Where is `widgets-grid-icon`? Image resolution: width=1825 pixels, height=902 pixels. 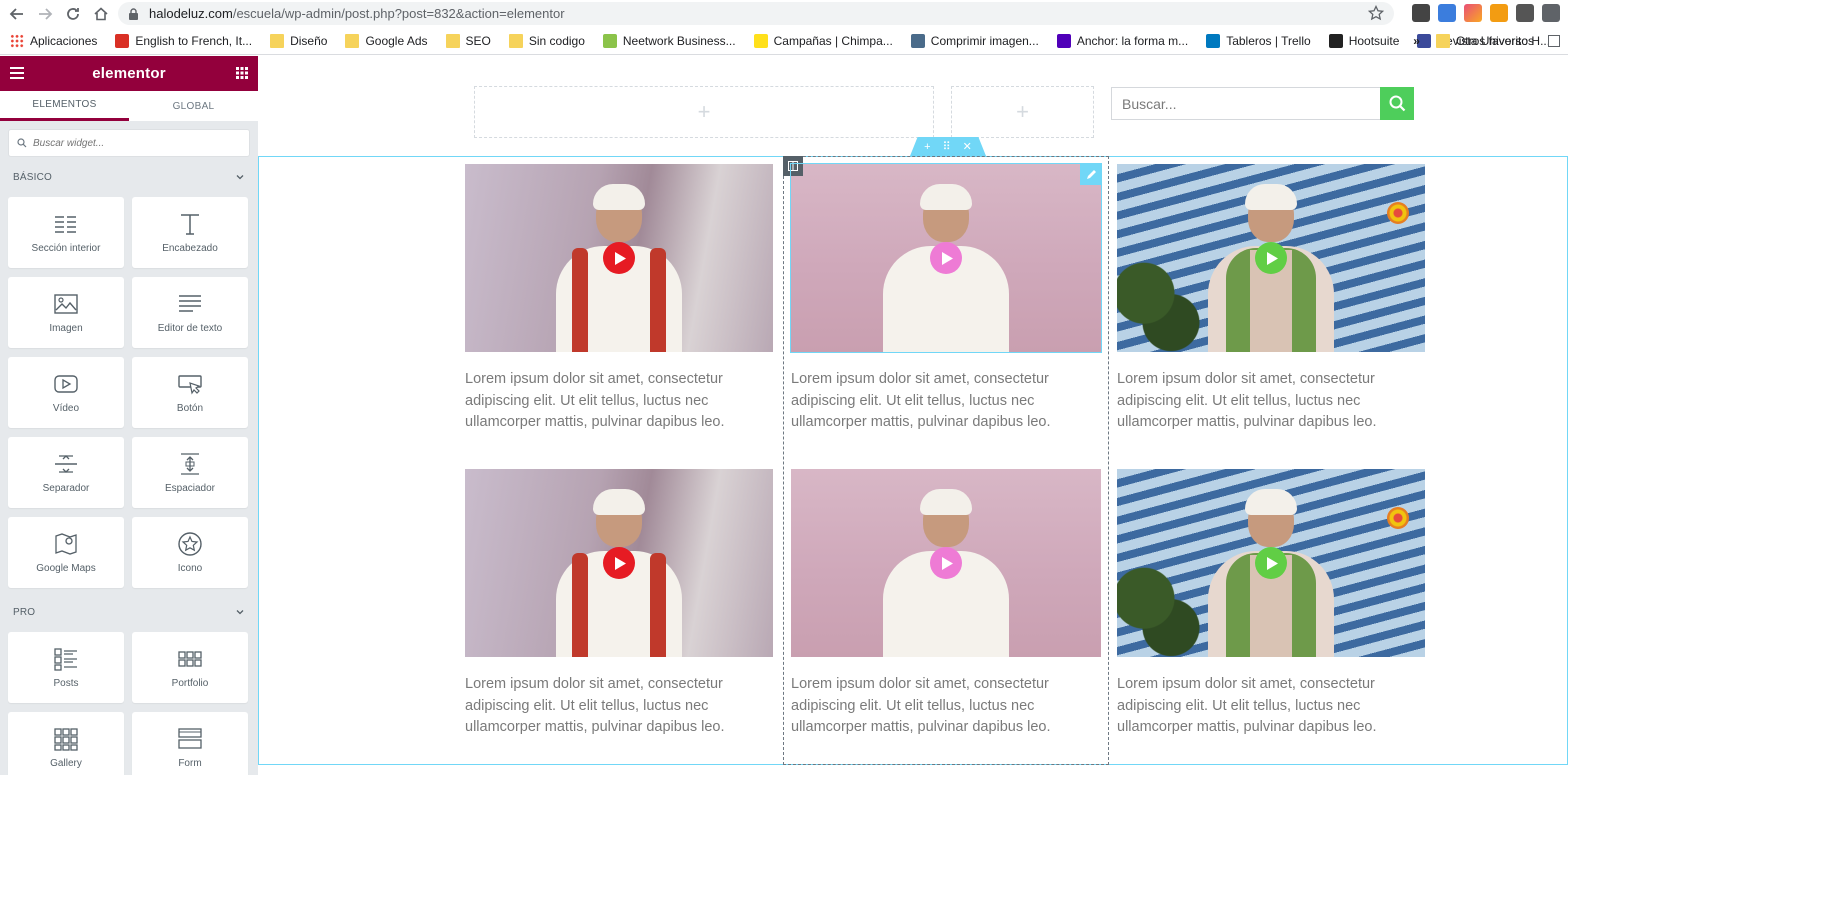
widgets-grid-icon is located at coordinates (242, 73).